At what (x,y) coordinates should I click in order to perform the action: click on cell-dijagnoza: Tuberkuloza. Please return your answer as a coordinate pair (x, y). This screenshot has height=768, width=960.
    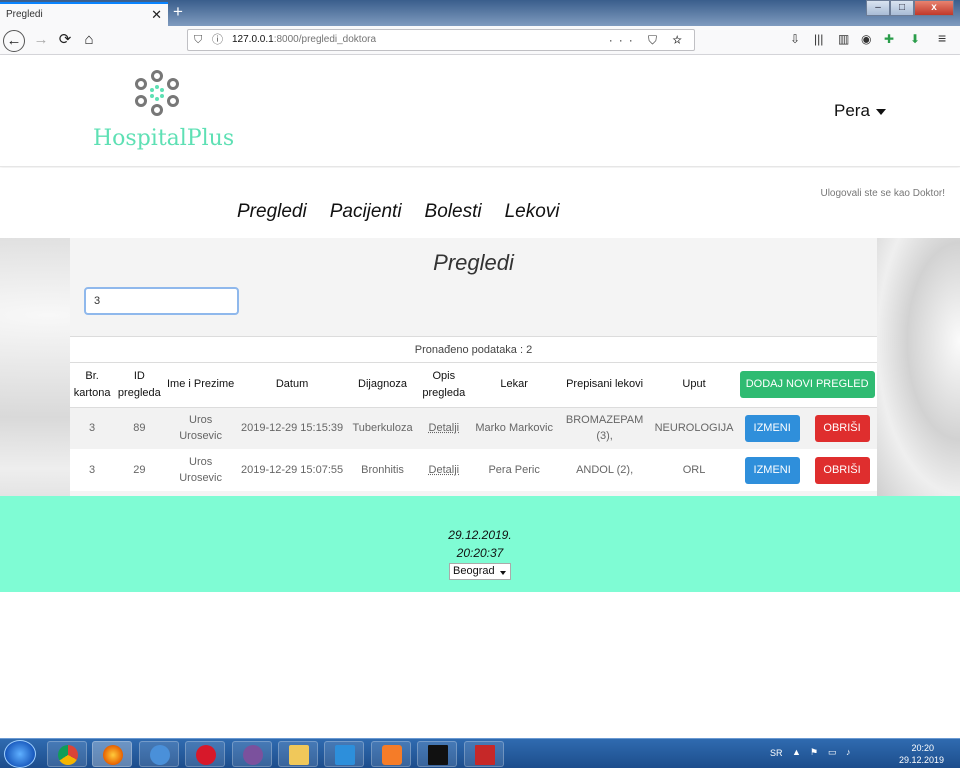
    Looking at the image, I should click on (382, 428).